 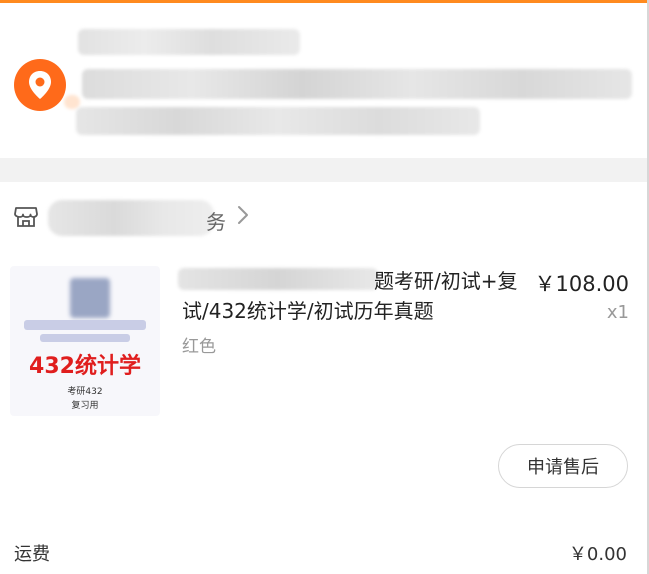 I want to click on product-title-text: 题考研/初试+复试/432统计学/初试历年真题, so click(x=350, y=296).